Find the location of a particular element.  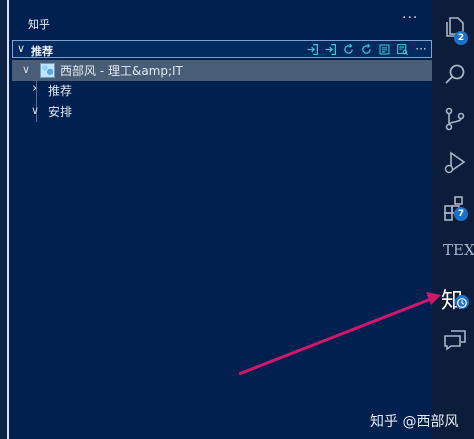

section-more-button: ··· is located at coordinates (421, 49).